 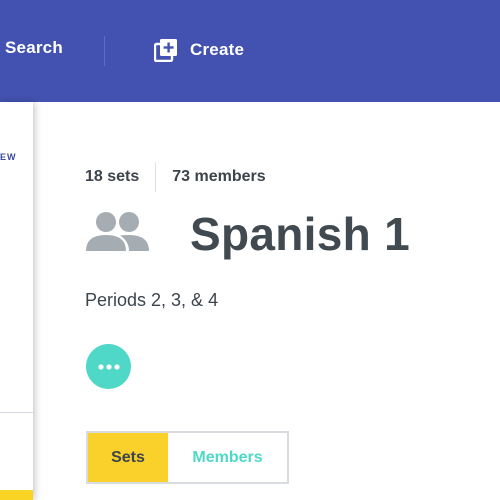 What do you see at coordinates (166, 50) in the screenshot?
I see `add-folder-icon` at bounding box center [166, 50].